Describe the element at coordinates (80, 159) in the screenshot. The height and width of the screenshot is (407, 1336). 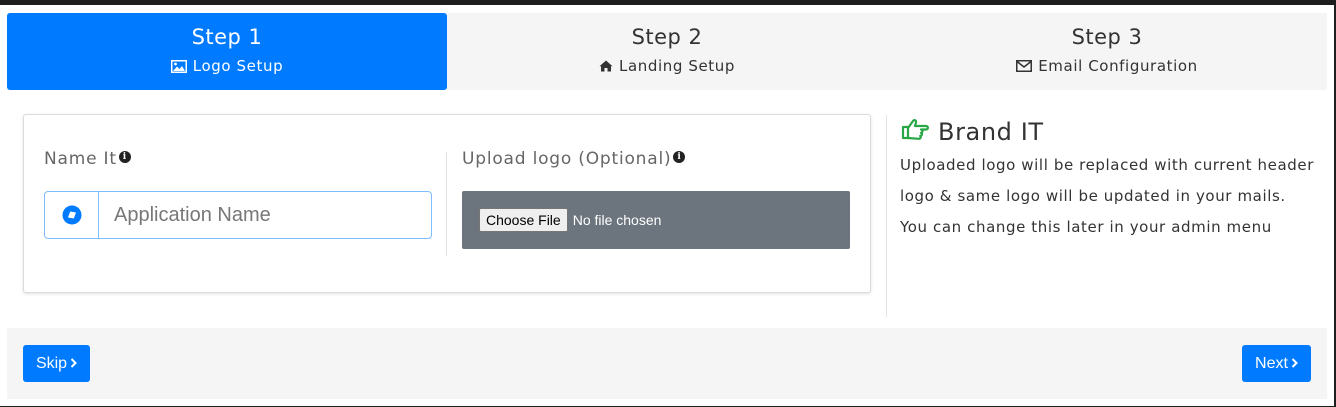
I see `name-label-text: Name It` at that location.